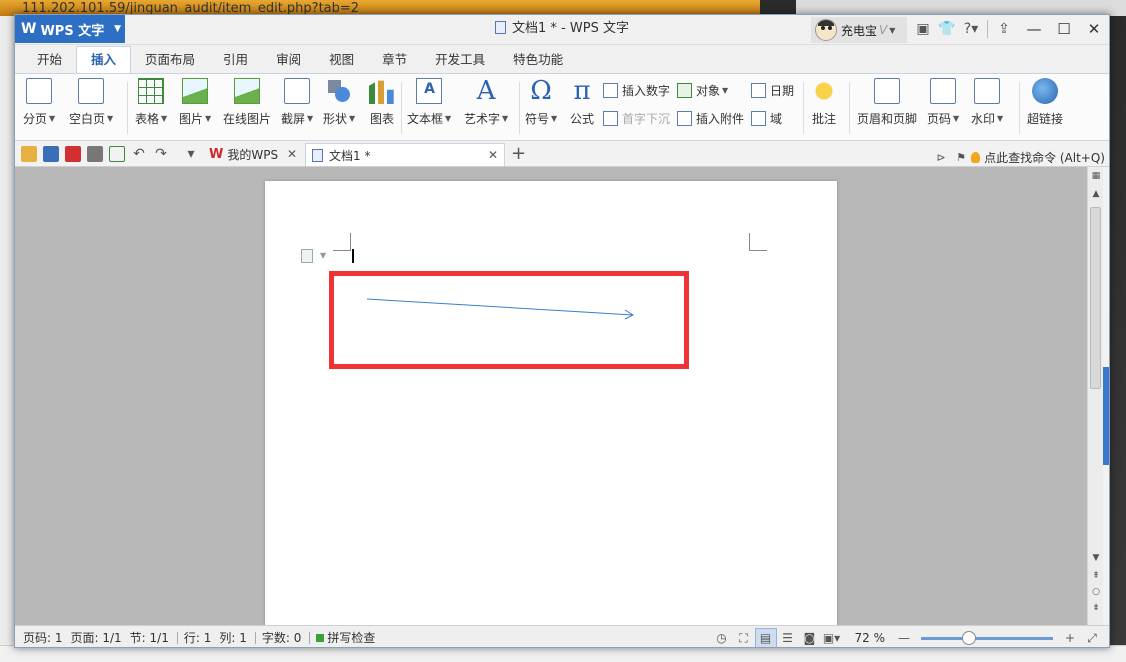 This screenshot has width=1126, height=662. What do you see at coordinates (766, 118) in the screenshot?
I see `field-button: 域` at bounding box center [766, 118].